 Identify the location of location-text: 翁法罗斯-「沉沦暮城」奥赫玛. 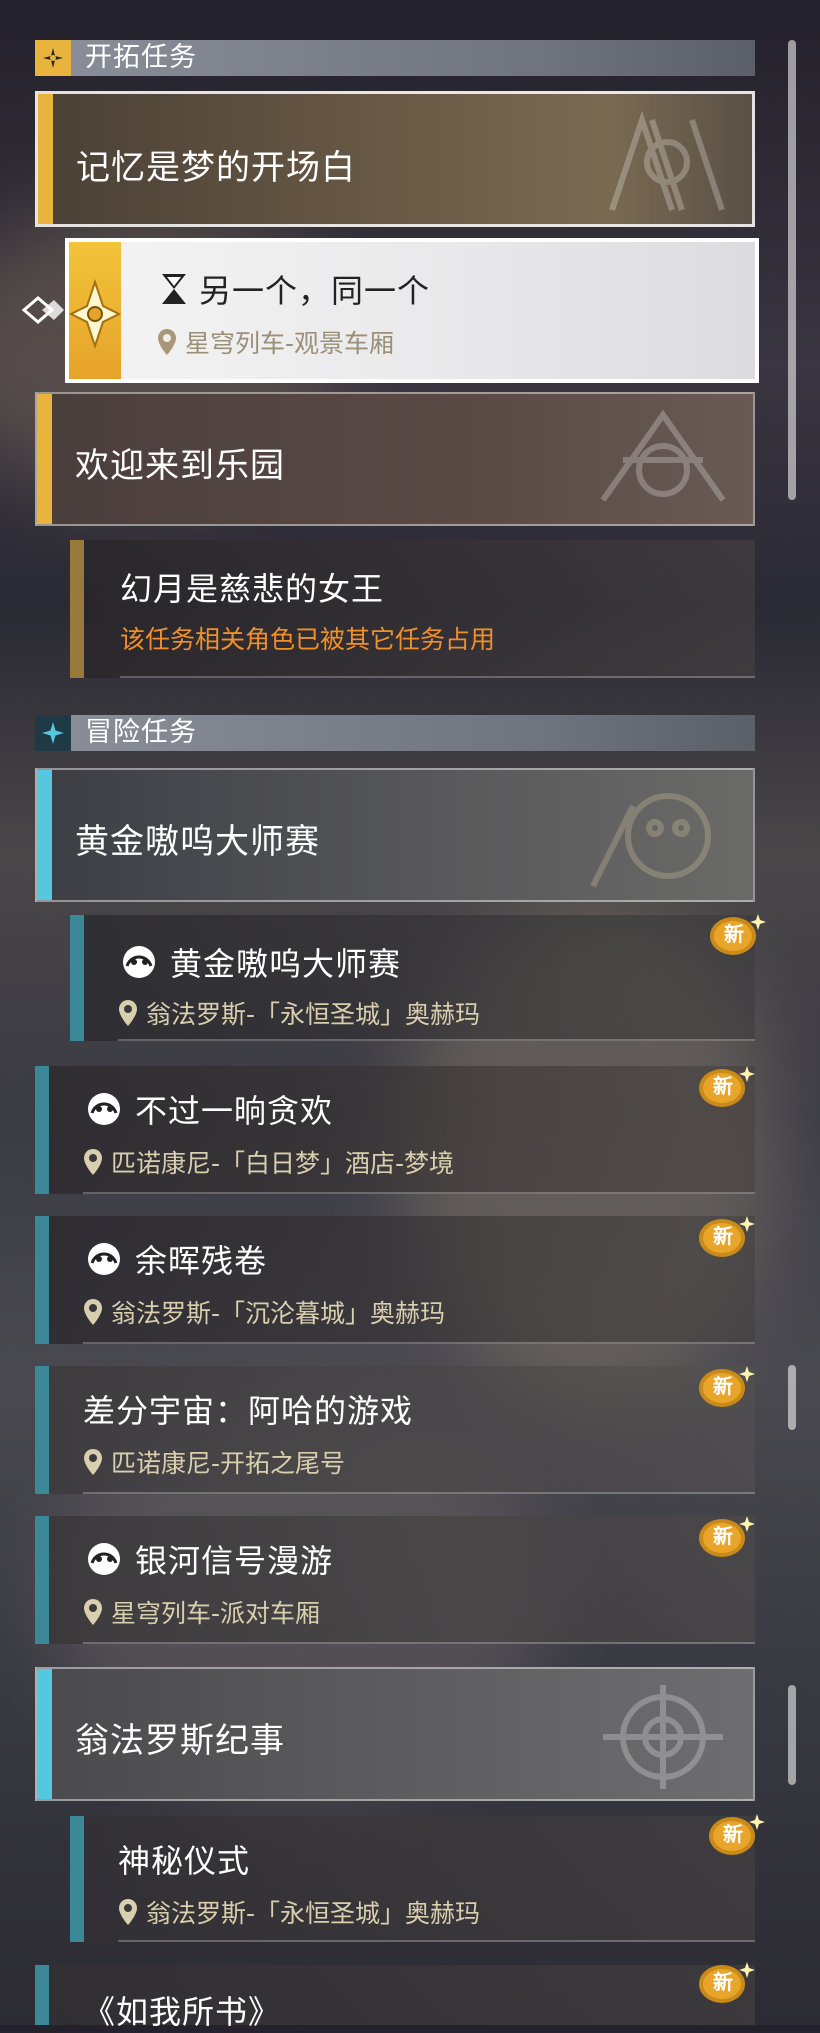
(278, 1313).